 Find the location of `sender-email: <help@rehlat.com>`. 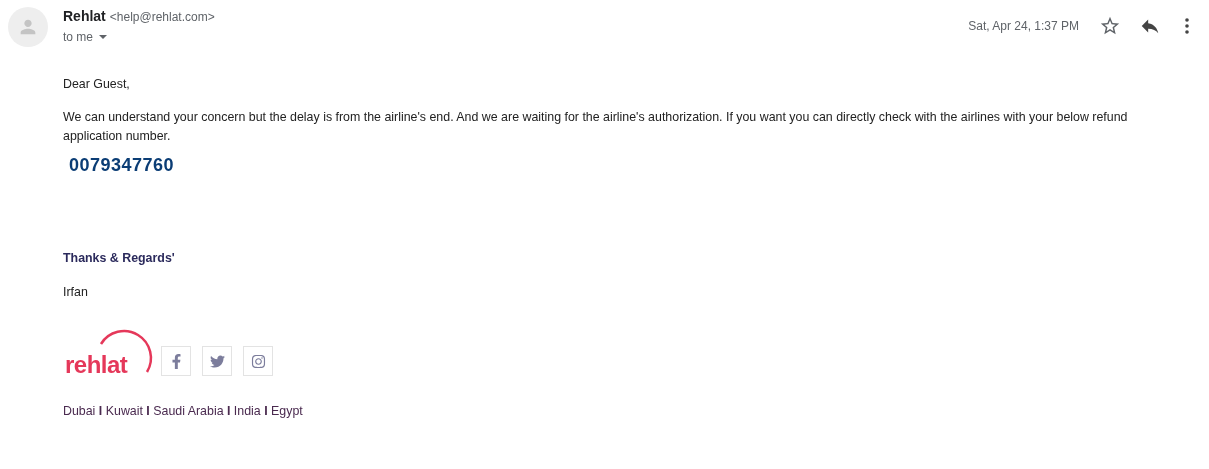

sender-email: <help@rehlat.com> is located at coordinates (162, 17).